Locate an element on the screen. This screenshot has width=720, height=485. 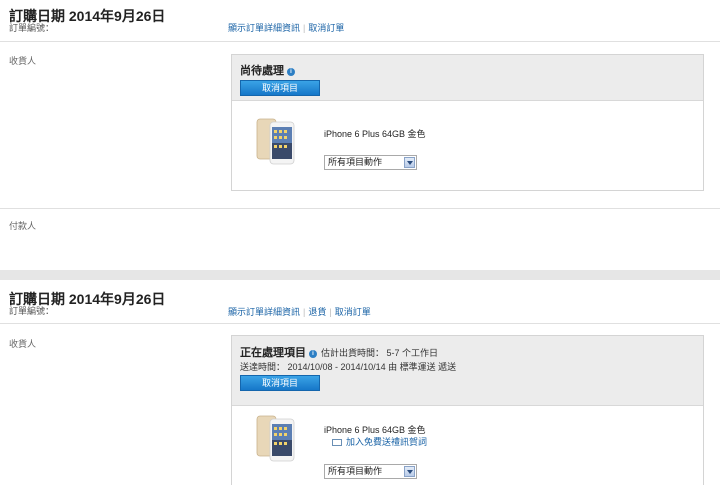
order-links: 顯示訂單詳細資訊 | 取消訂單 is located at coordinates (286, 27).